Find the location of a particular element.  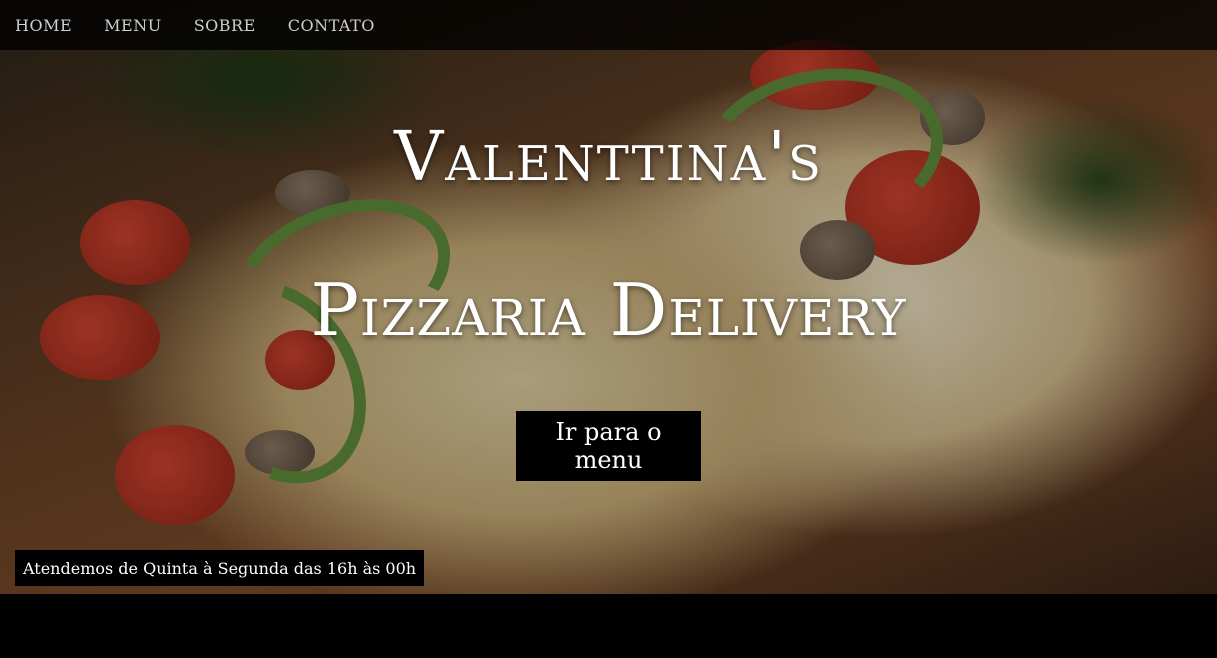

nav-link-menu: MENU is located at coordinates (133, 25).